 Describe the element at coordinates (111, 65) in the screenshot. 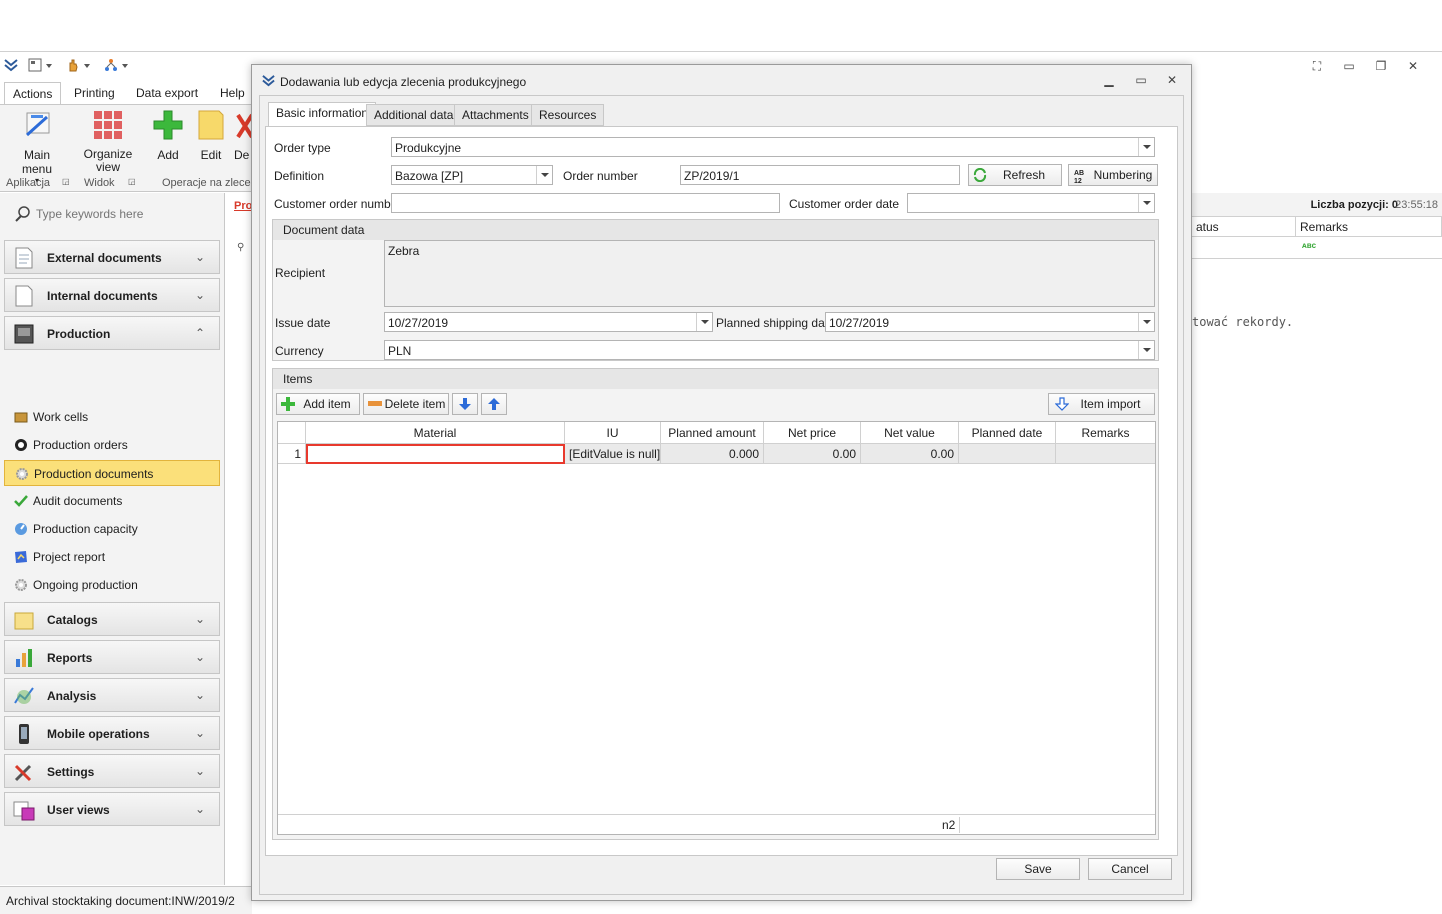

I see `network-icon` at that location.